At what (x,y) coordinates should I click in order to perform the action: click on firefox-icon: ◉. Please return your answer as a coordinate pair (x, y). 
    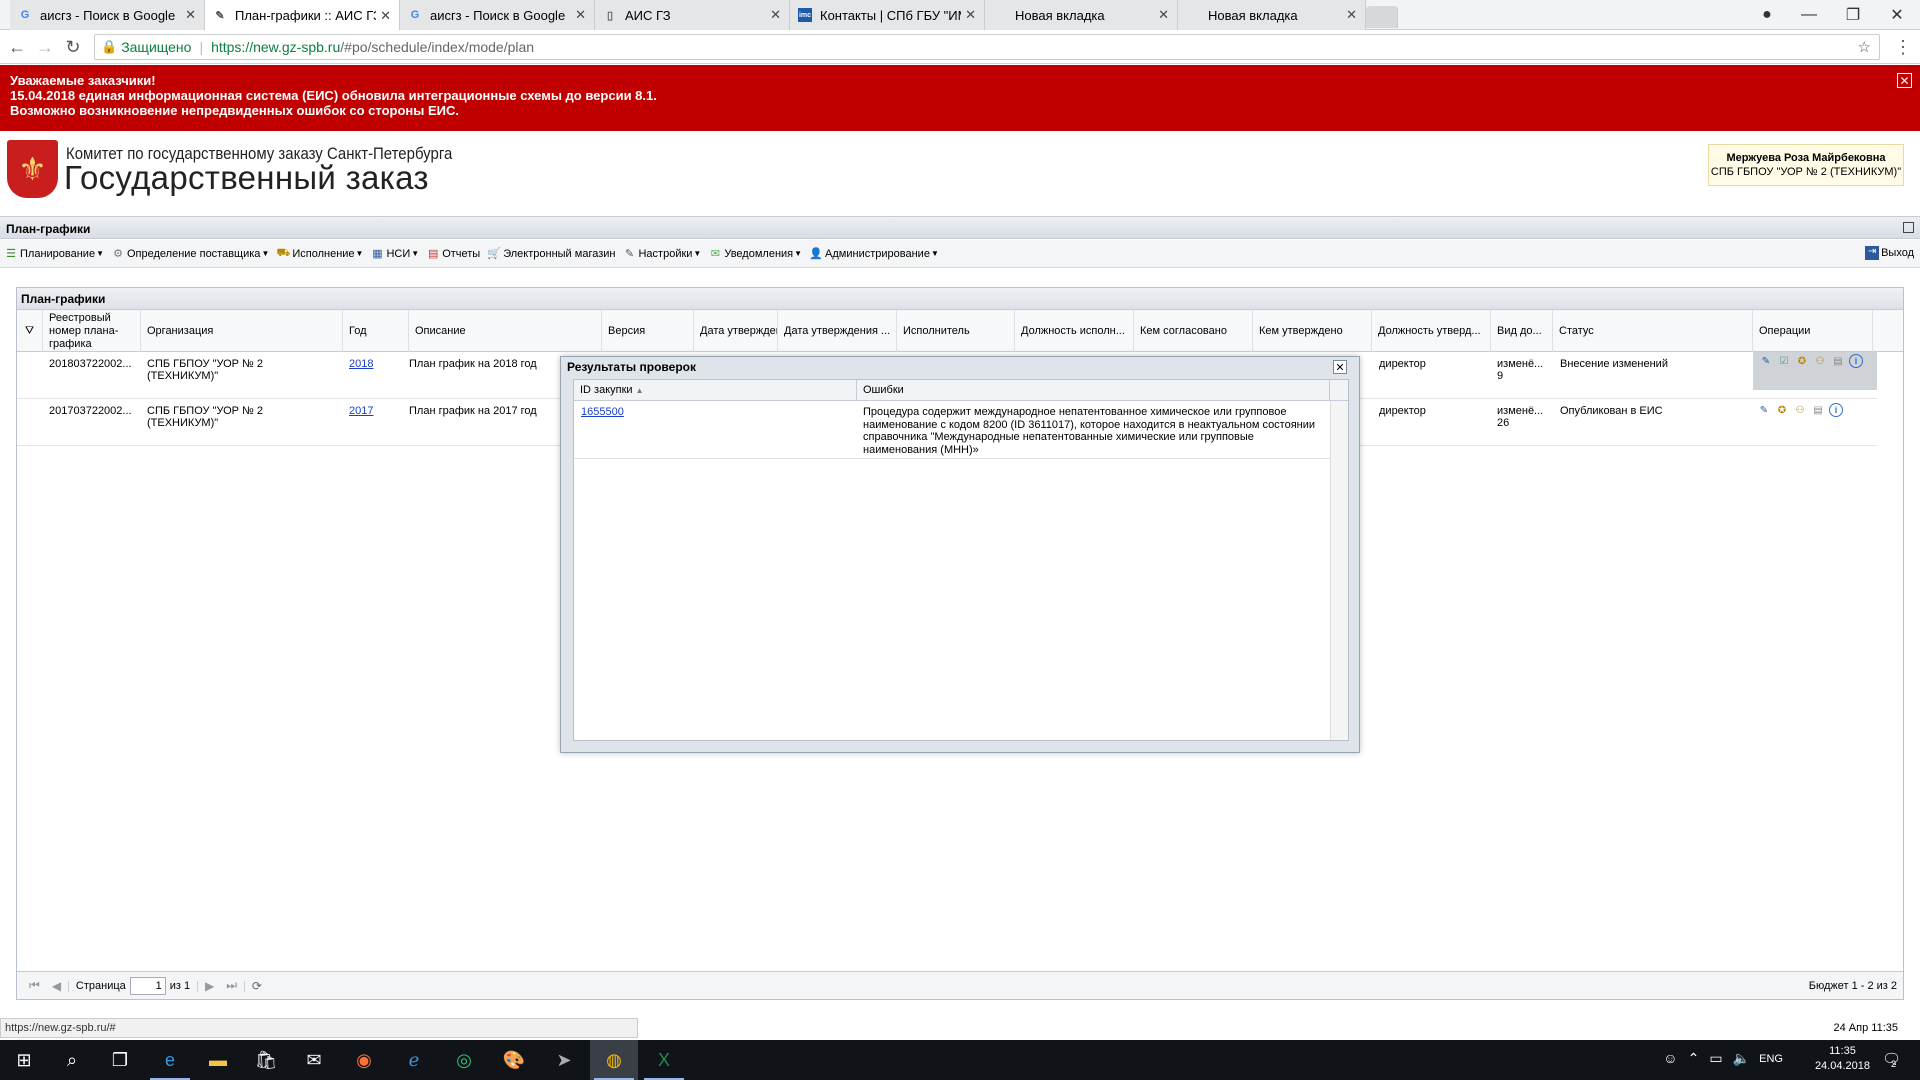
    Looking at the image, I should click on (364, 1060).